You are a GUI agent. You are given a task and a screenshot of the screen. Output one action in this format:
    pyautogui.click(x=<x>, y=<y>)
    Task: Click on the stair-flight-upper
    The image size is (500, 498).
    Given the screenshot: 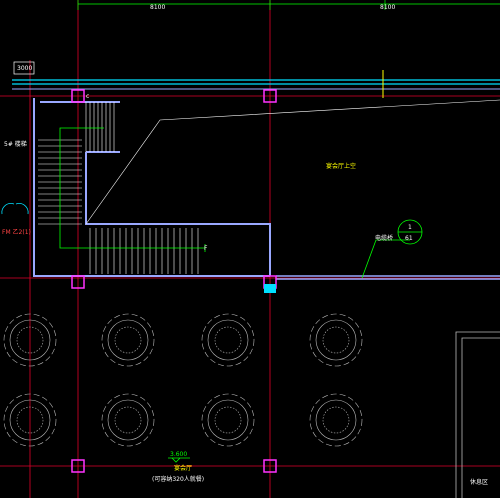 What is the action you would take?
    pyautogui.click(x=100, y=127)
    